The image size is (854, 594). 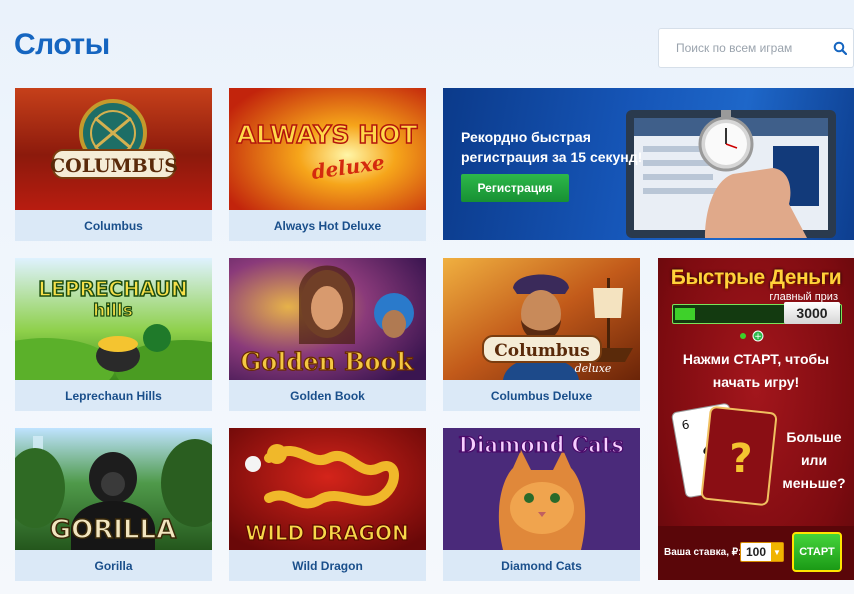 I want to click on game-name: Gorilla, so click(x=113, y=565).